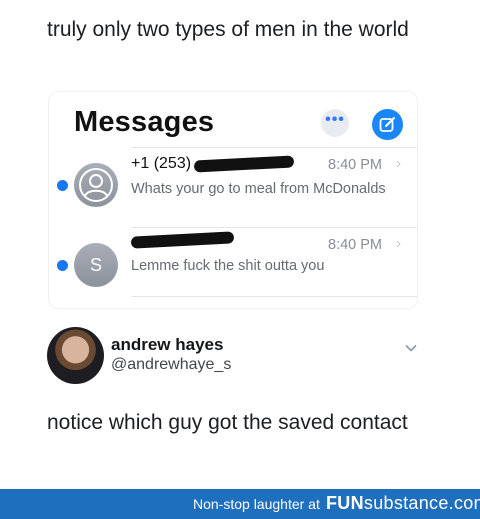  I want to click on contact-avatar: S, so click(96, 265).